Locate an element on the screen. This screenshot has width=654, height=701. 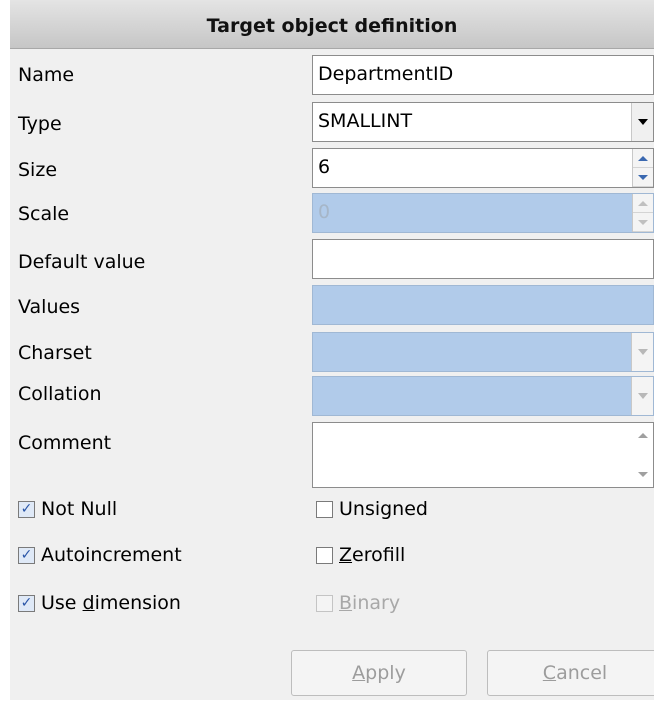
scale-spin-down is located at coordinates (643, 222).